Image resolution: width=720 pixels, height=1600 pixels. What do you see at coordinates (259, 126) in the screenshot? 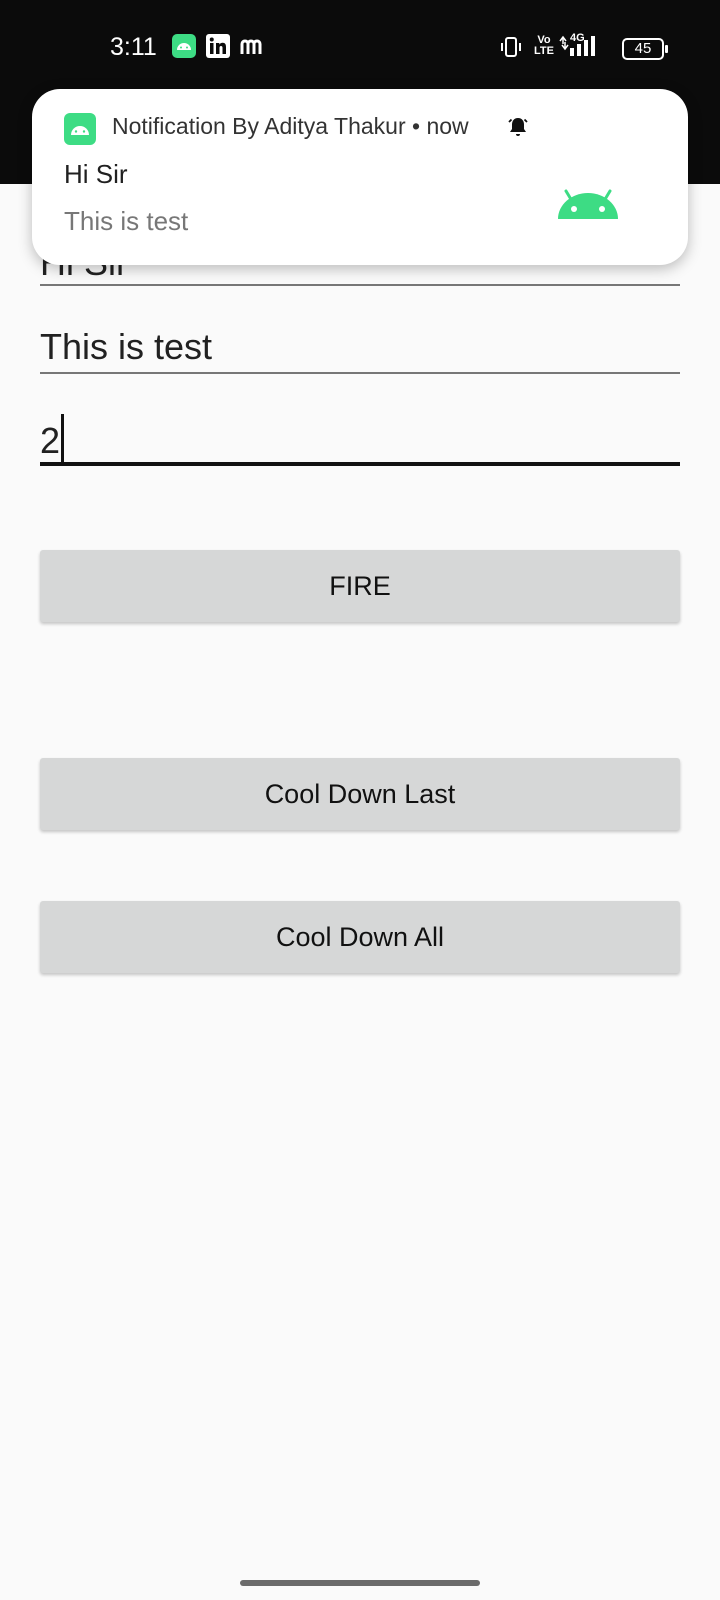
I see `notification-app-name: Notification By Aditya Thakur` at bounding box center [259, 126].